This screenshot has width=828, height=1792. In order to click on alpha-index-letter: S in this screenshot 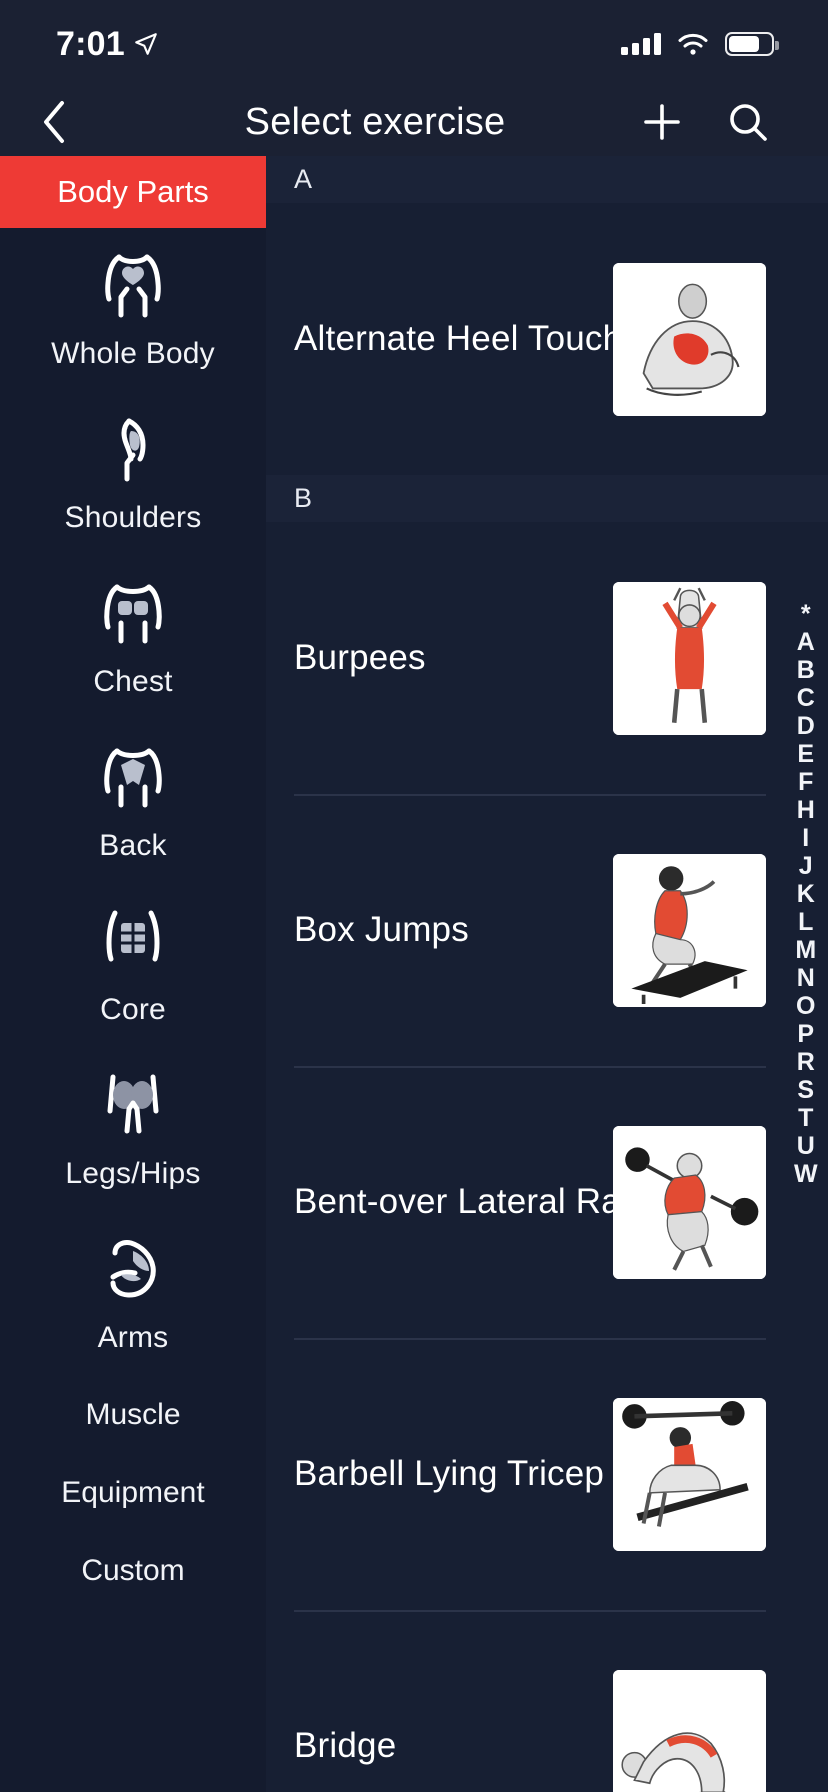, I will do `click(805, 1090)`.